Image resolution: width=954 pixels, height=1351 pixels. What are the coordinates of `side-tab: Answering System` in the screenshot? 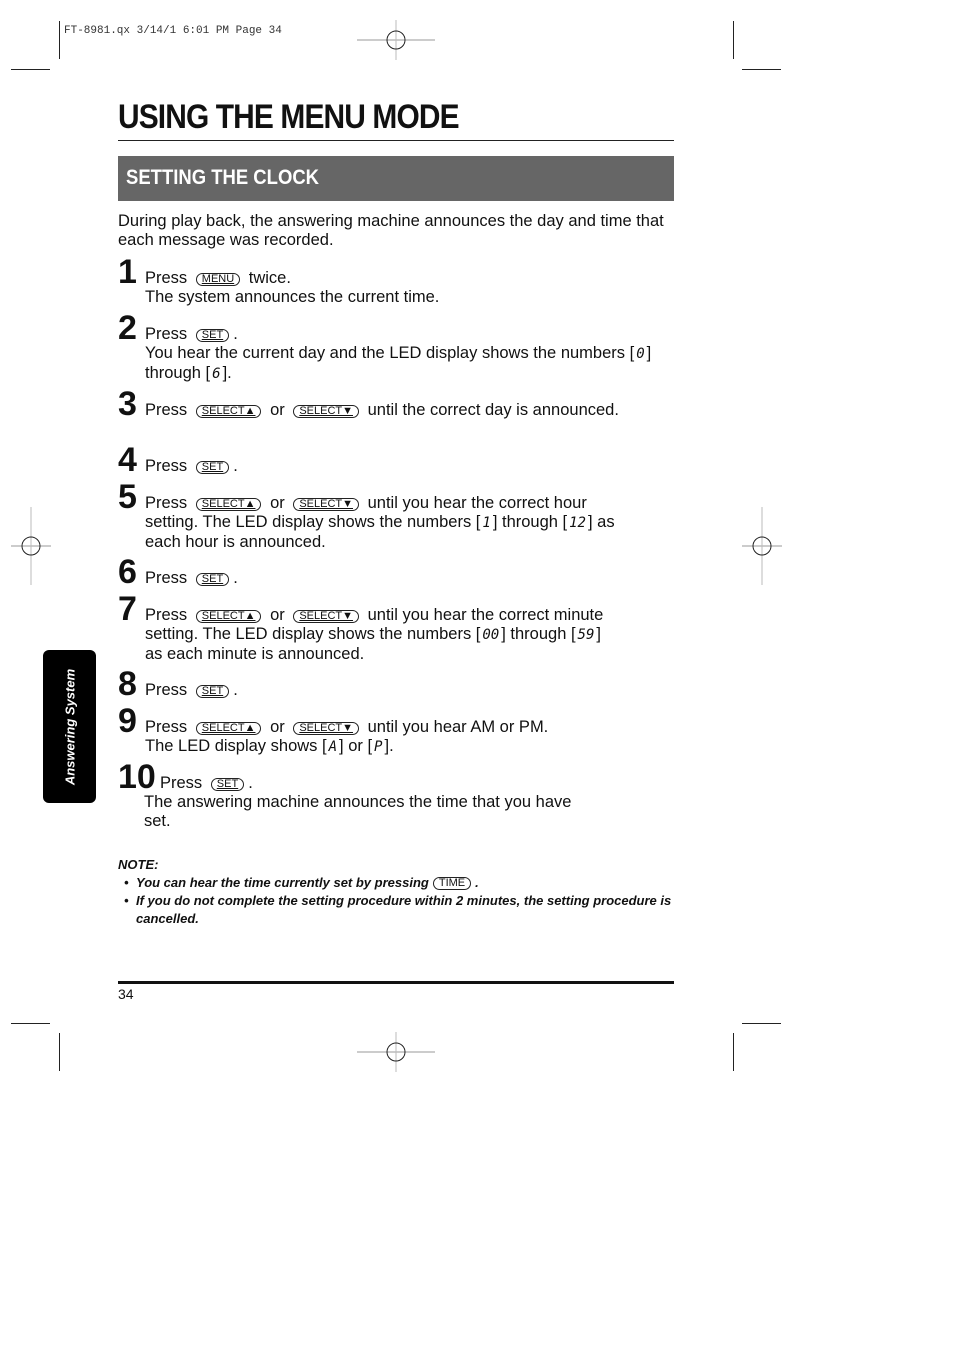 It's located at (69, 726).